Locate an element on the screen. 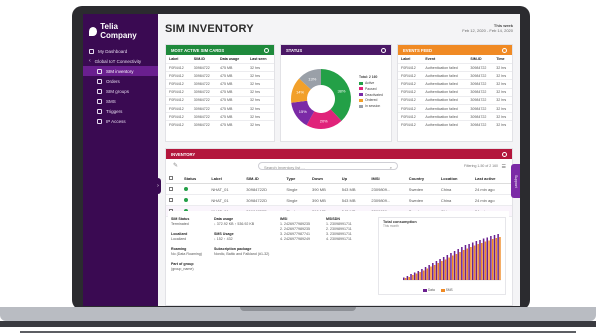 This screenshot has height=336, width=596. row-checkbox is located at coordinates (173, 189).